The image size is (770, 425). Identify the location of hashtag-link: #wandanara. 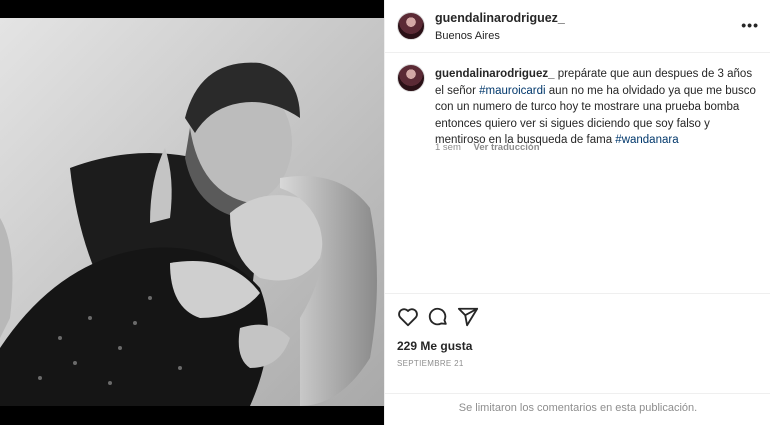
(646, 140).